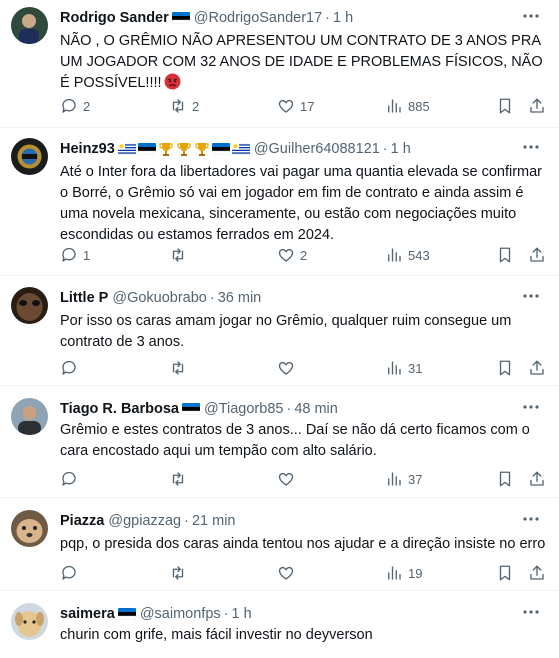  I want to click on timestamp: 48 min, so click(316, 409).